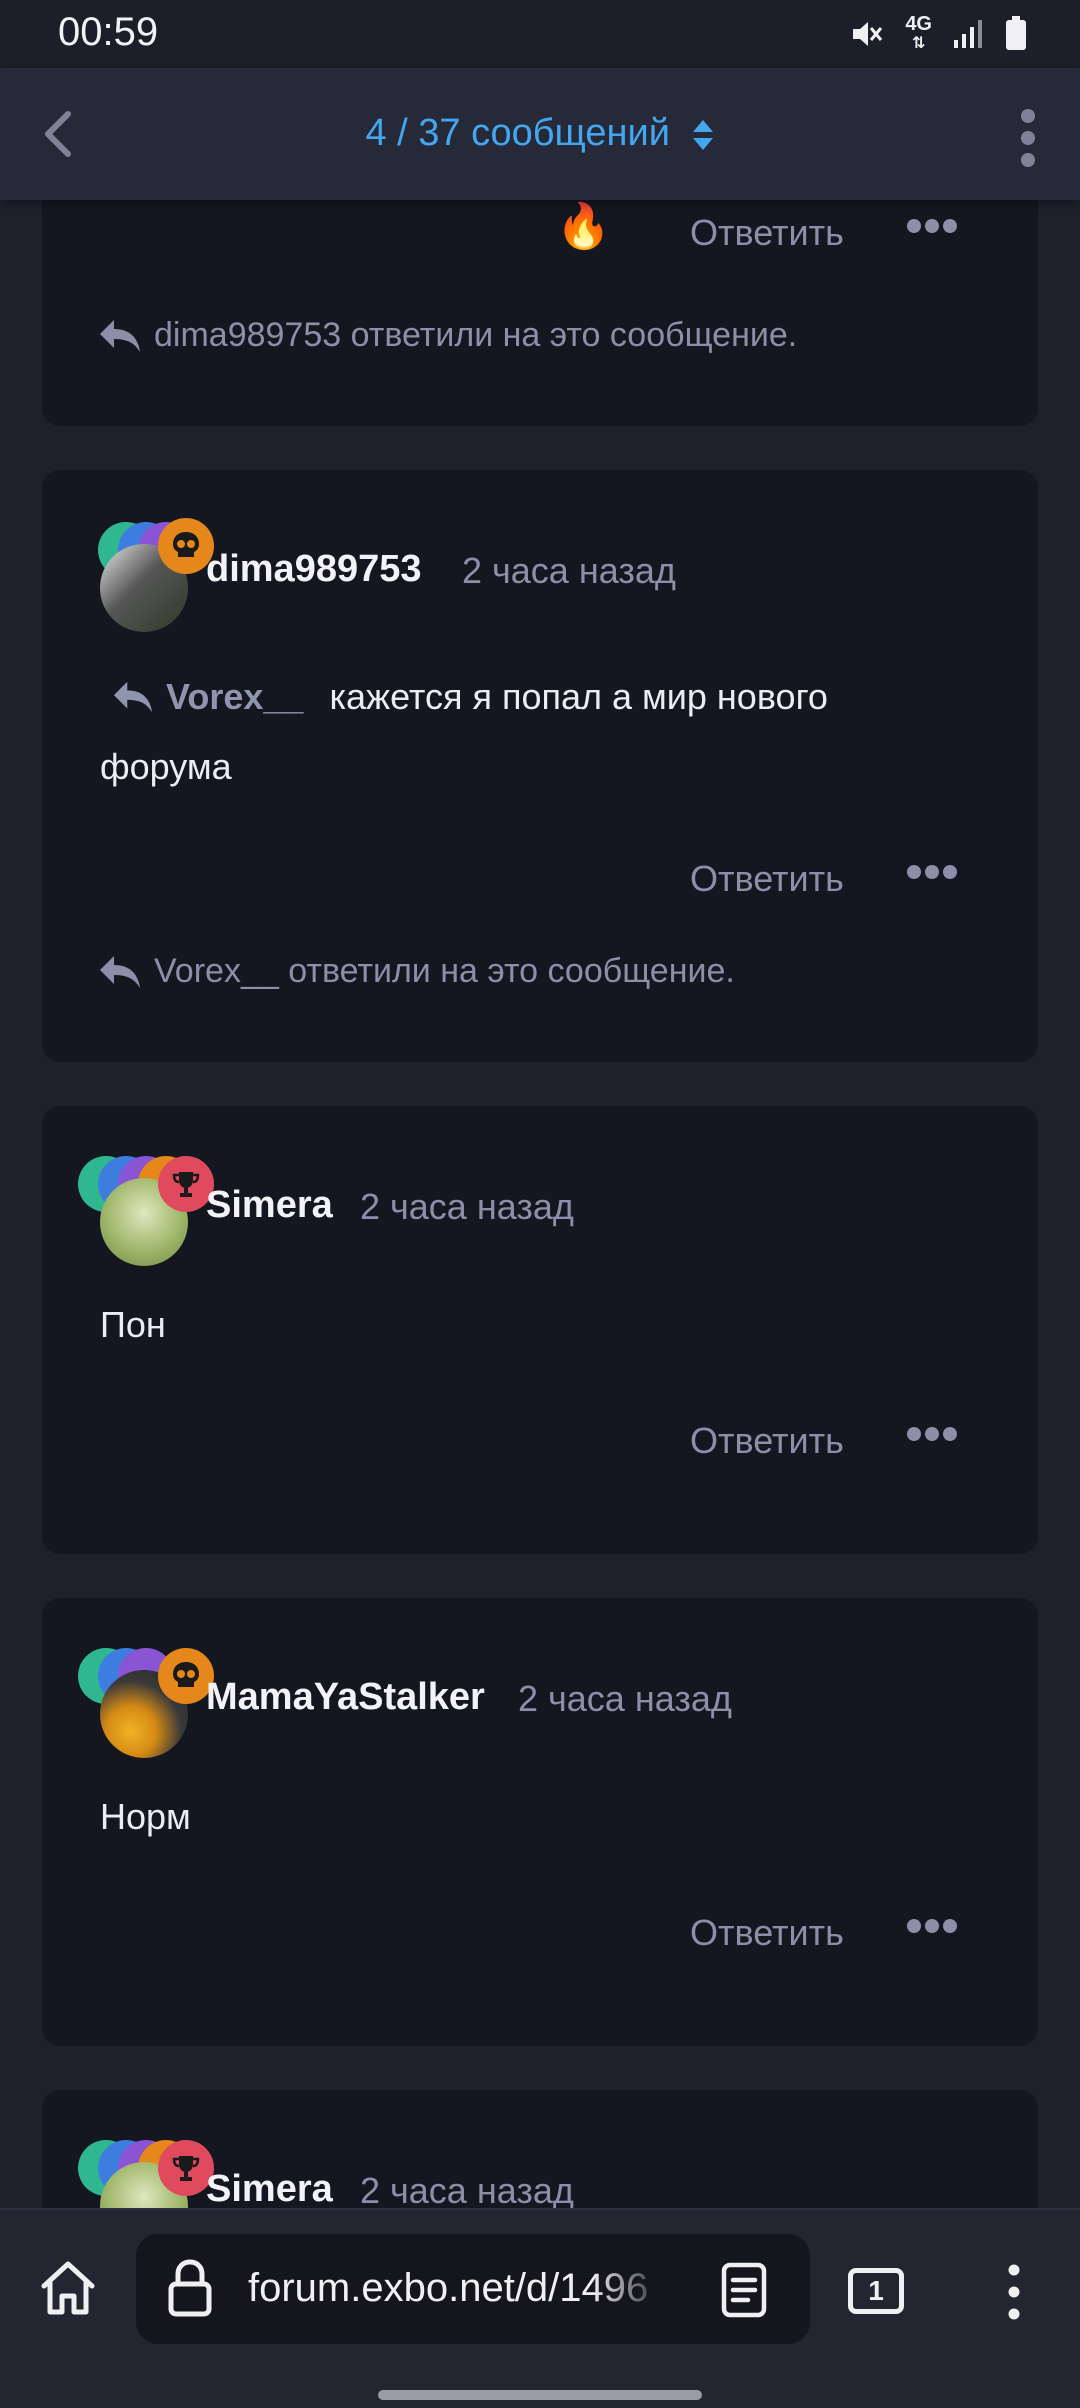  I want to click on home-icon, so click(68, 2288).